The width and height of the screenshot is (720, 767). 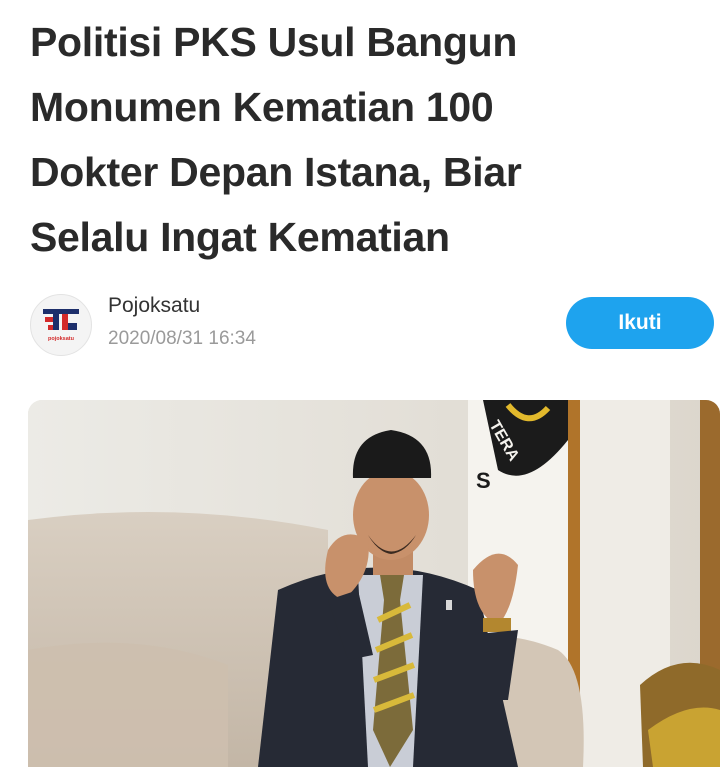 What do you see at coordinates (276, 172) in the screenshot?
I see `headline-line-3: Dokter Depan Istana, Biar` at bounding box center [276, 172].